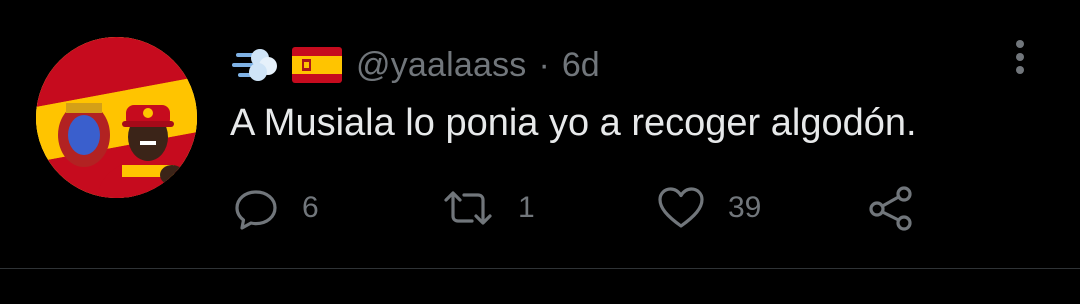 Image resolution: width=1080 pixels, height=304 pixels. Describe the element at coordinates (310, 207) in the screenshot. I see `reply-count: 6` at that location.